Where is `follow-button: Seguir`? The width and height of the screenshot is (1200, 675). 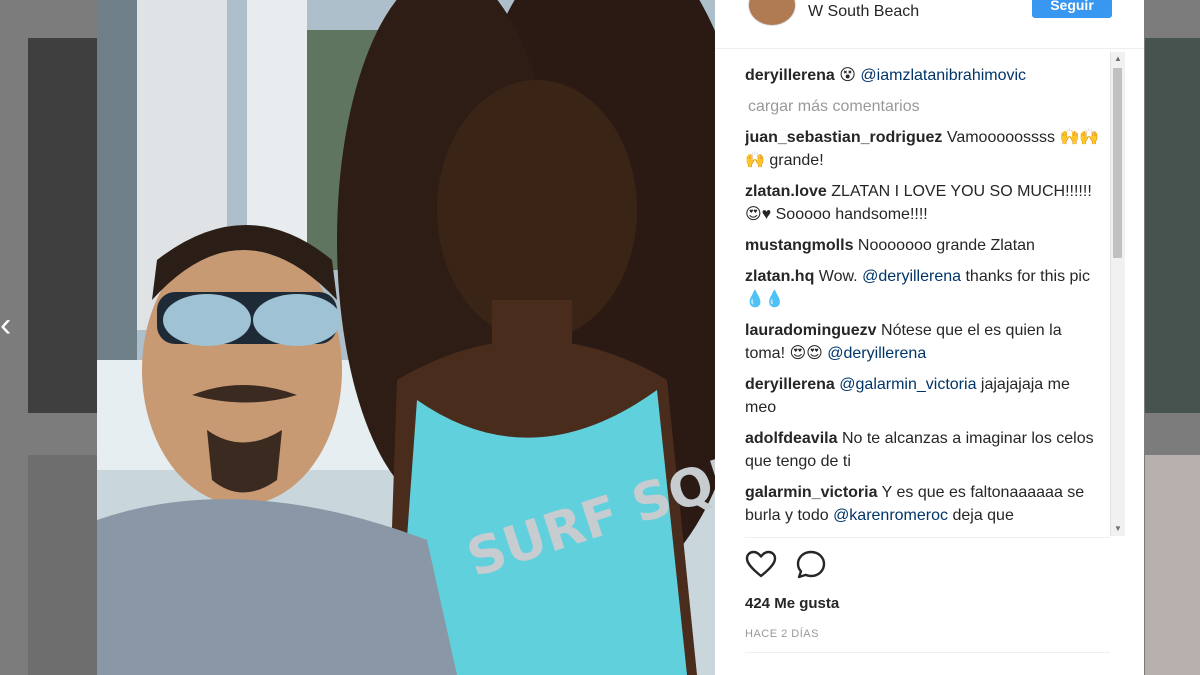 follow-button: Seguir is located at coordinates (1072, 9).